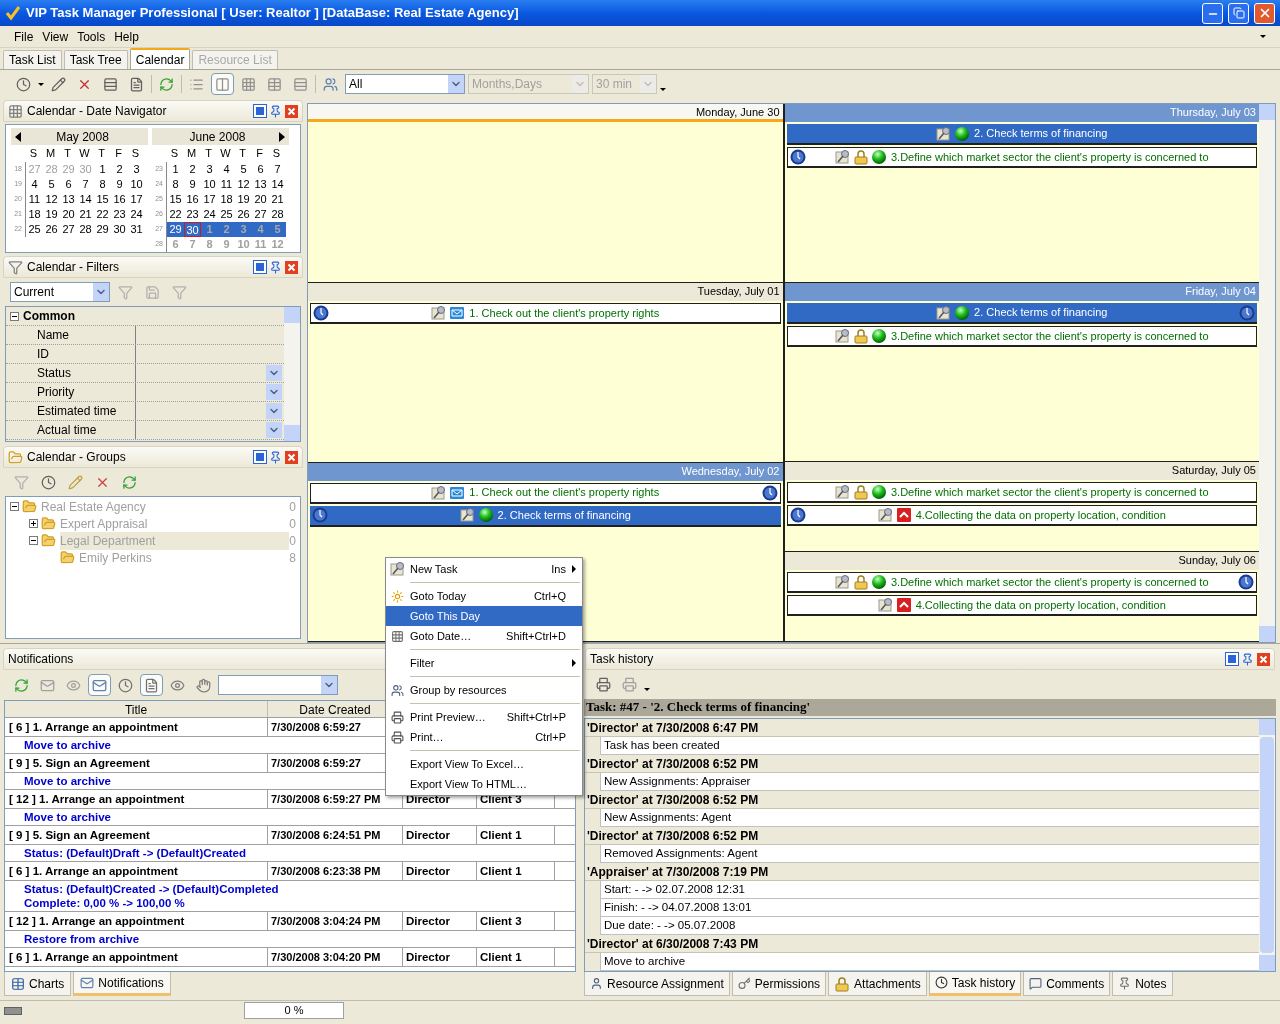 Image resolution: width=1280 pixels, height=1024 pixels. What do you see at coordinates (24, 36) in the screenshot?
I see `menu-item: File` at bounding box center [24, 36].